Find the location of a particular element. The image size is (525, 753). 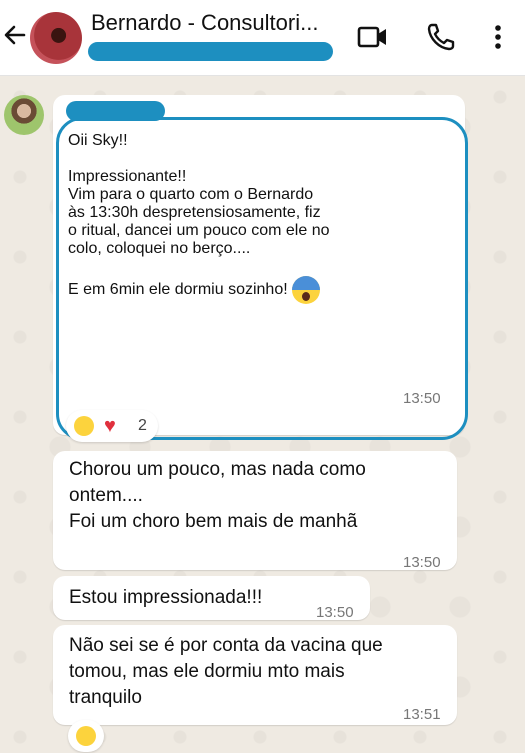

back-arrow-icon is located at coordinates (15, 35).